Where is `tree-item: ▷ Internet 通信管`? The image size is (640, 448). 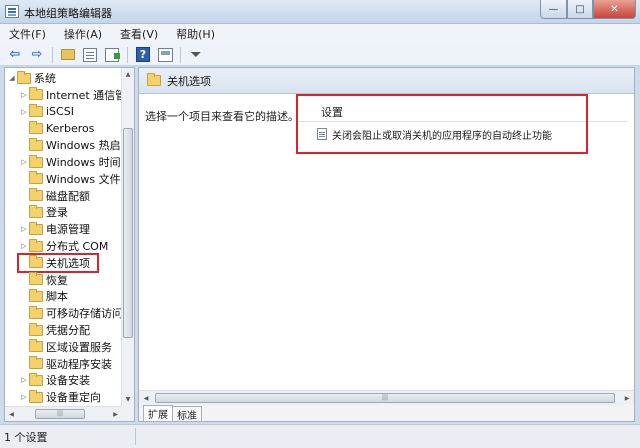 tree-item: ▷ Internet 通信管 is located at coordinates (70, 95).